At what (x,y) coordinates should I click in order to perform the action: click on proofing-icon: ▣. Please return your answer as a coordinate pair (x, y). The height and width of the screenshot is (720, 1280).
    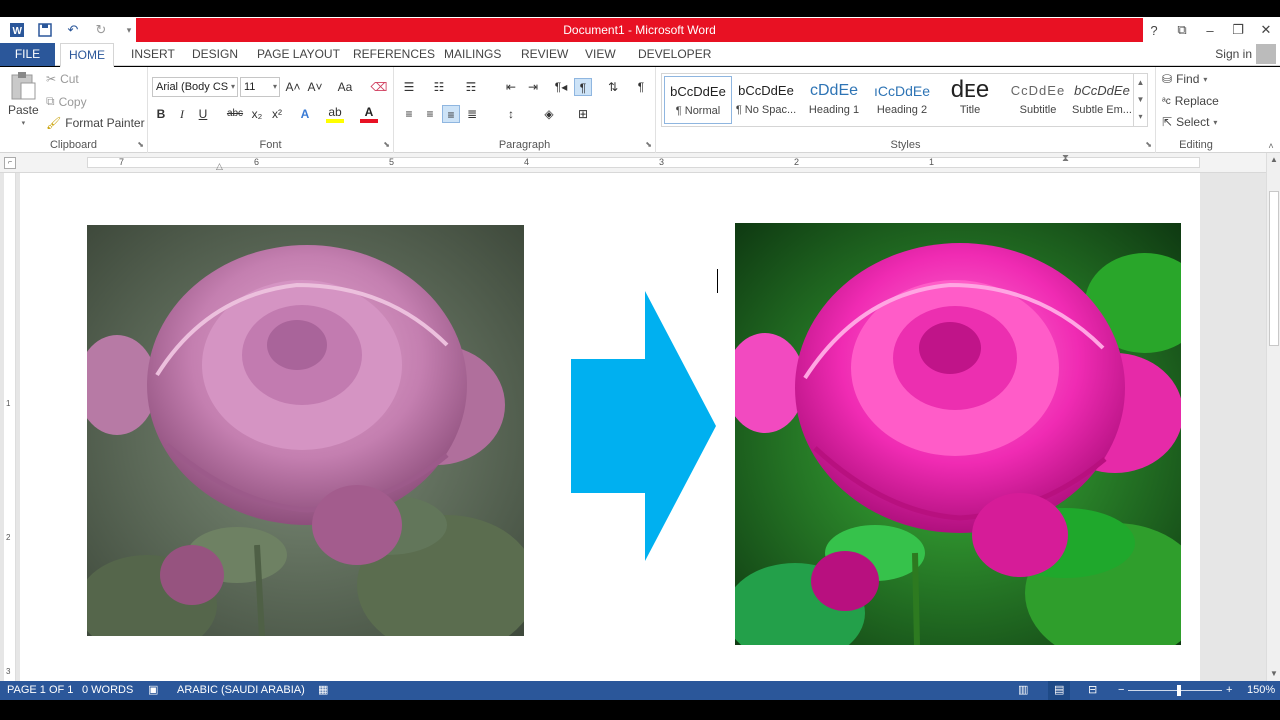
    Looking at the image, I should click on (153, 690).